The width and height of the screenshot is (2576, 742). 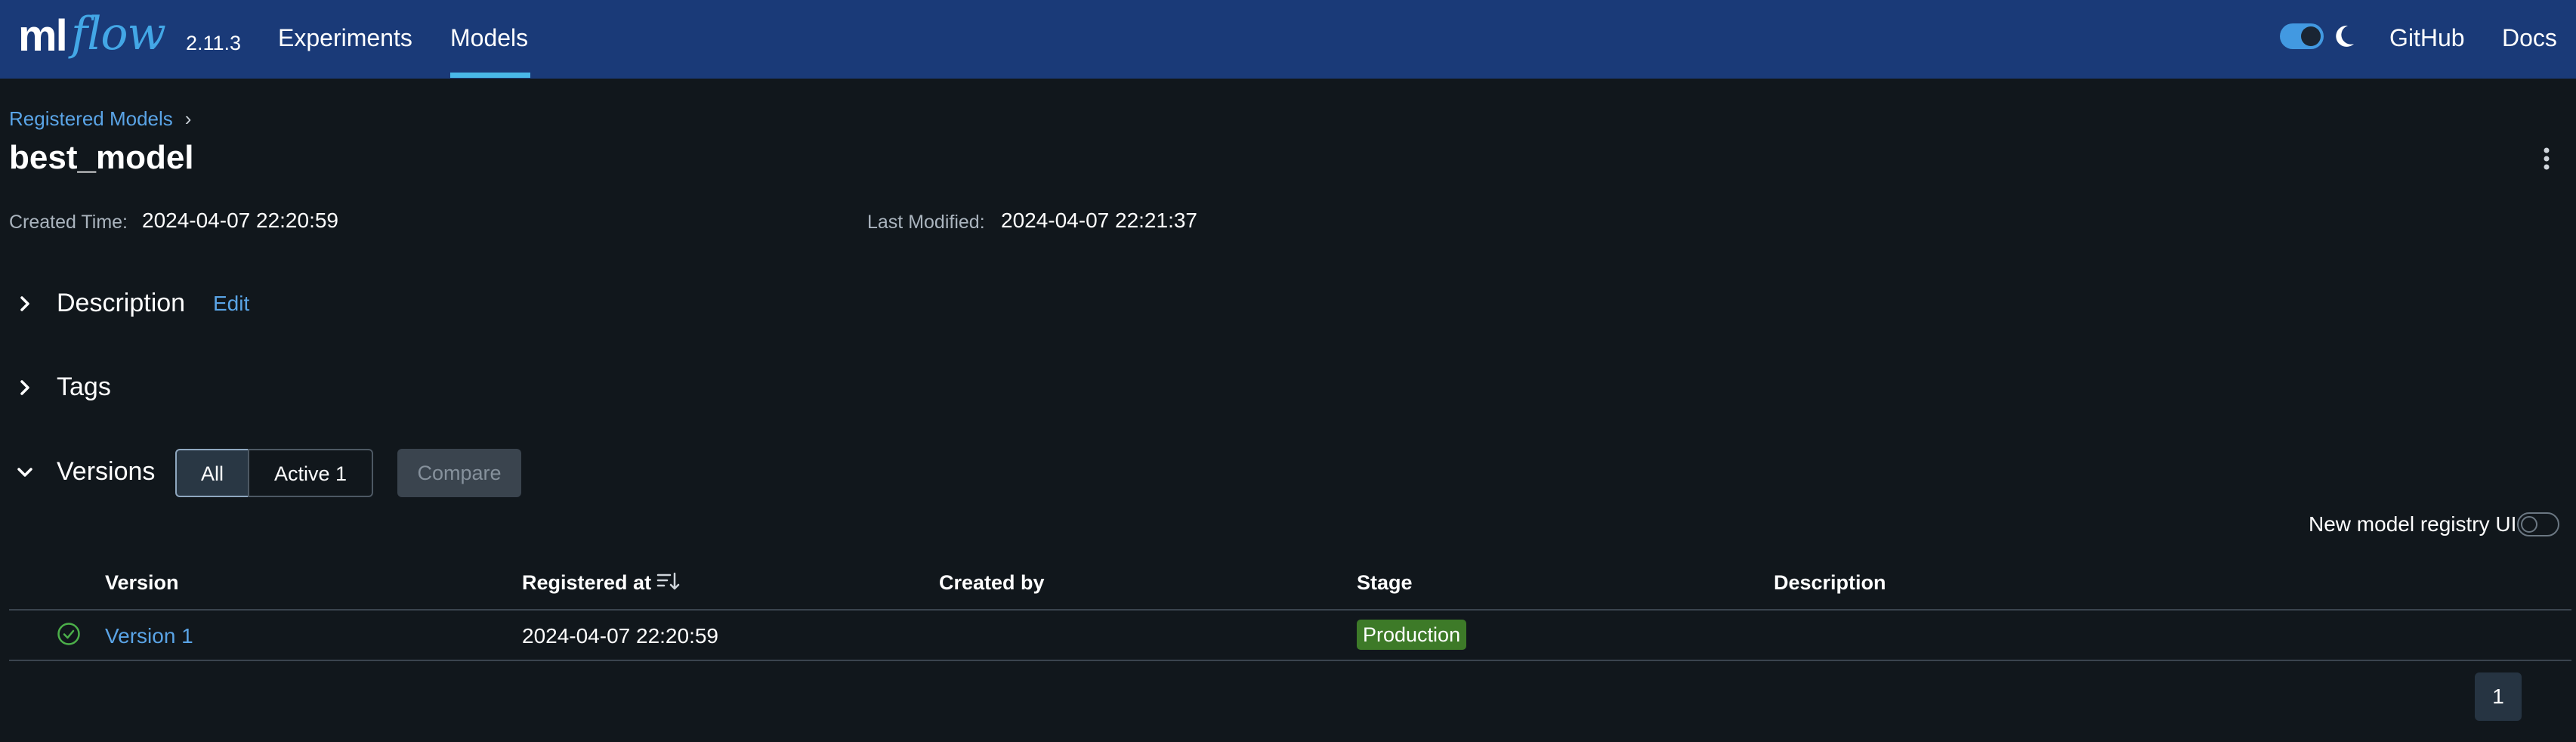 What do you see at coordinates (1412, 635) in the screenshot?
I see `stage-badge: Production` at bounding box center [1412, 635].